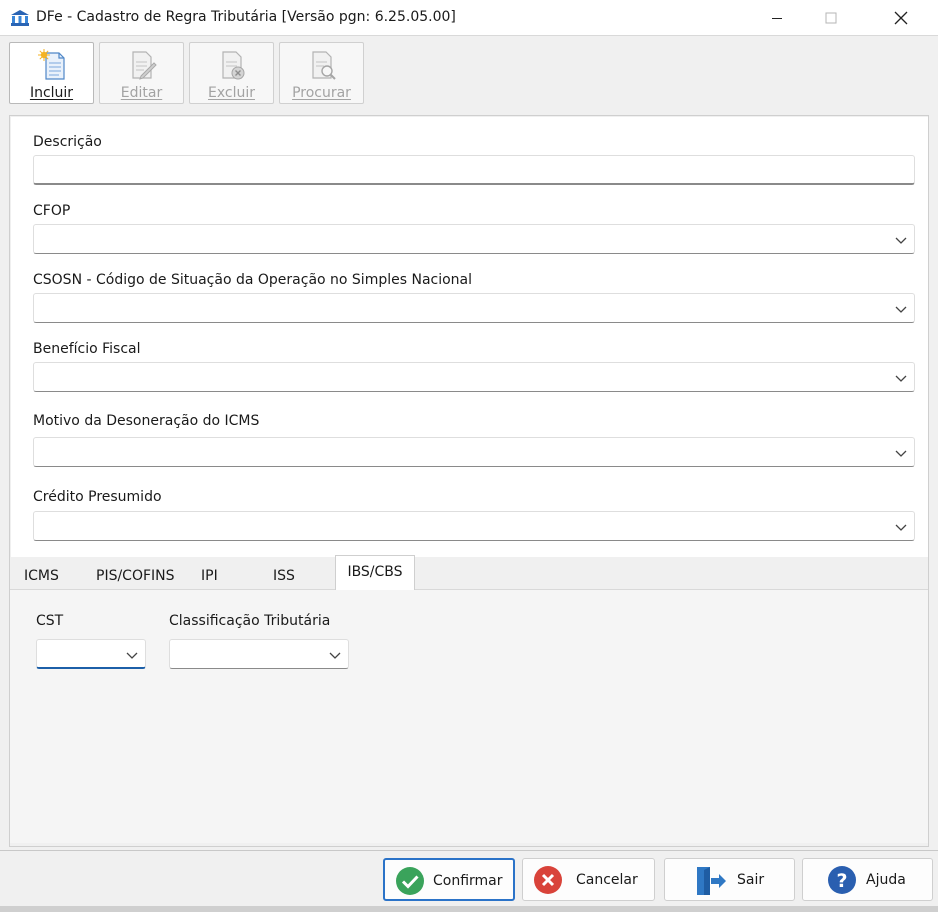 The height and width of the screenshot is (912, 938). What do you see at coordinates (751, 880) in the screenshot?
I see `sair-label: Sair` at bounding box center [751, 880].